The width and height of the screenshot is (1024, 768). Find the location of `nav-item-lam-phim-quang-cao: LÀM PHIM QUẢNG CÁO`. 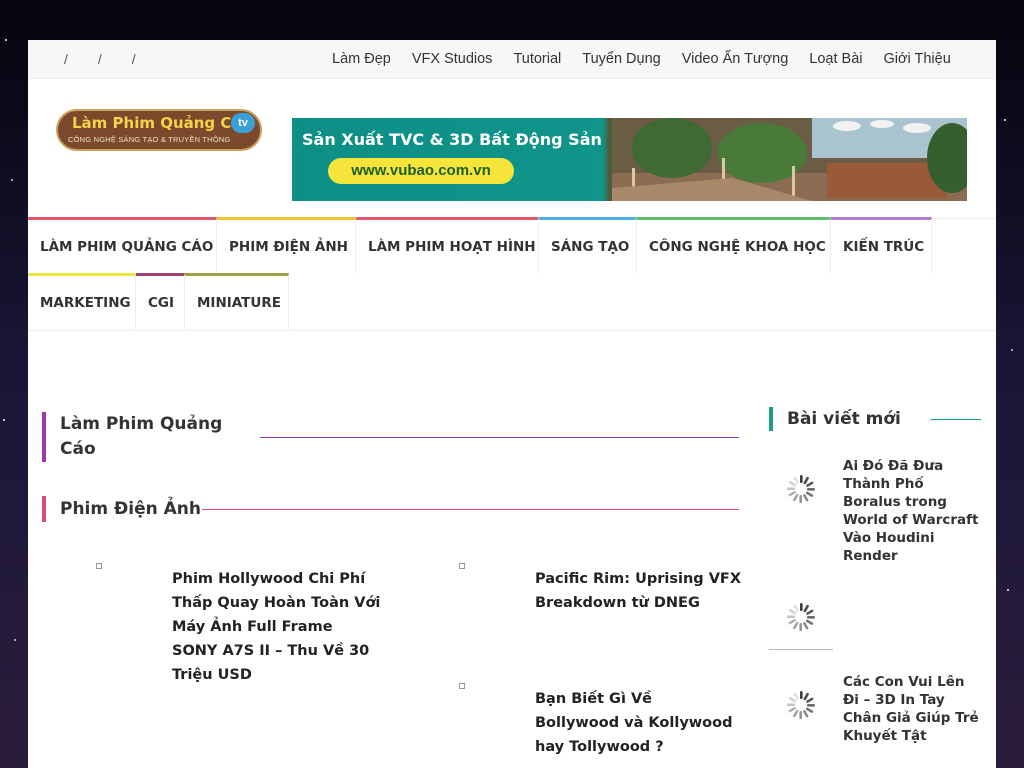

nav-item-lam-phim-quang-cao: LÀM PHIM QUẢNG CÁO is located at coordinates (122, 245).